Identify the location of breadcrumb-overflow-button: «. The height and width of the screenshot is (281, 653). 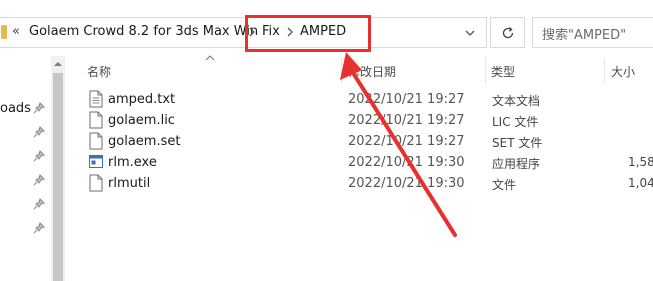
(16, 31).